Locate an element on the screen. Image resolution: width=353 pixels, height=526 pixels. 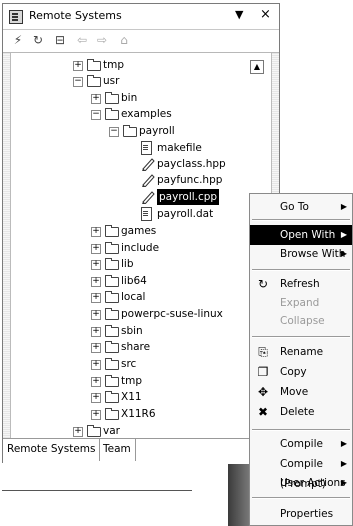
menu-item-rename: ⎘ Rename is located at coordinates (301, 352).